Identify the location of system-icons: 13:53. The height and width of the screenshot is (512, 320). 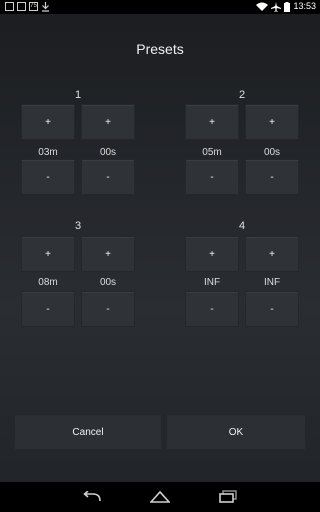
(286, 6).